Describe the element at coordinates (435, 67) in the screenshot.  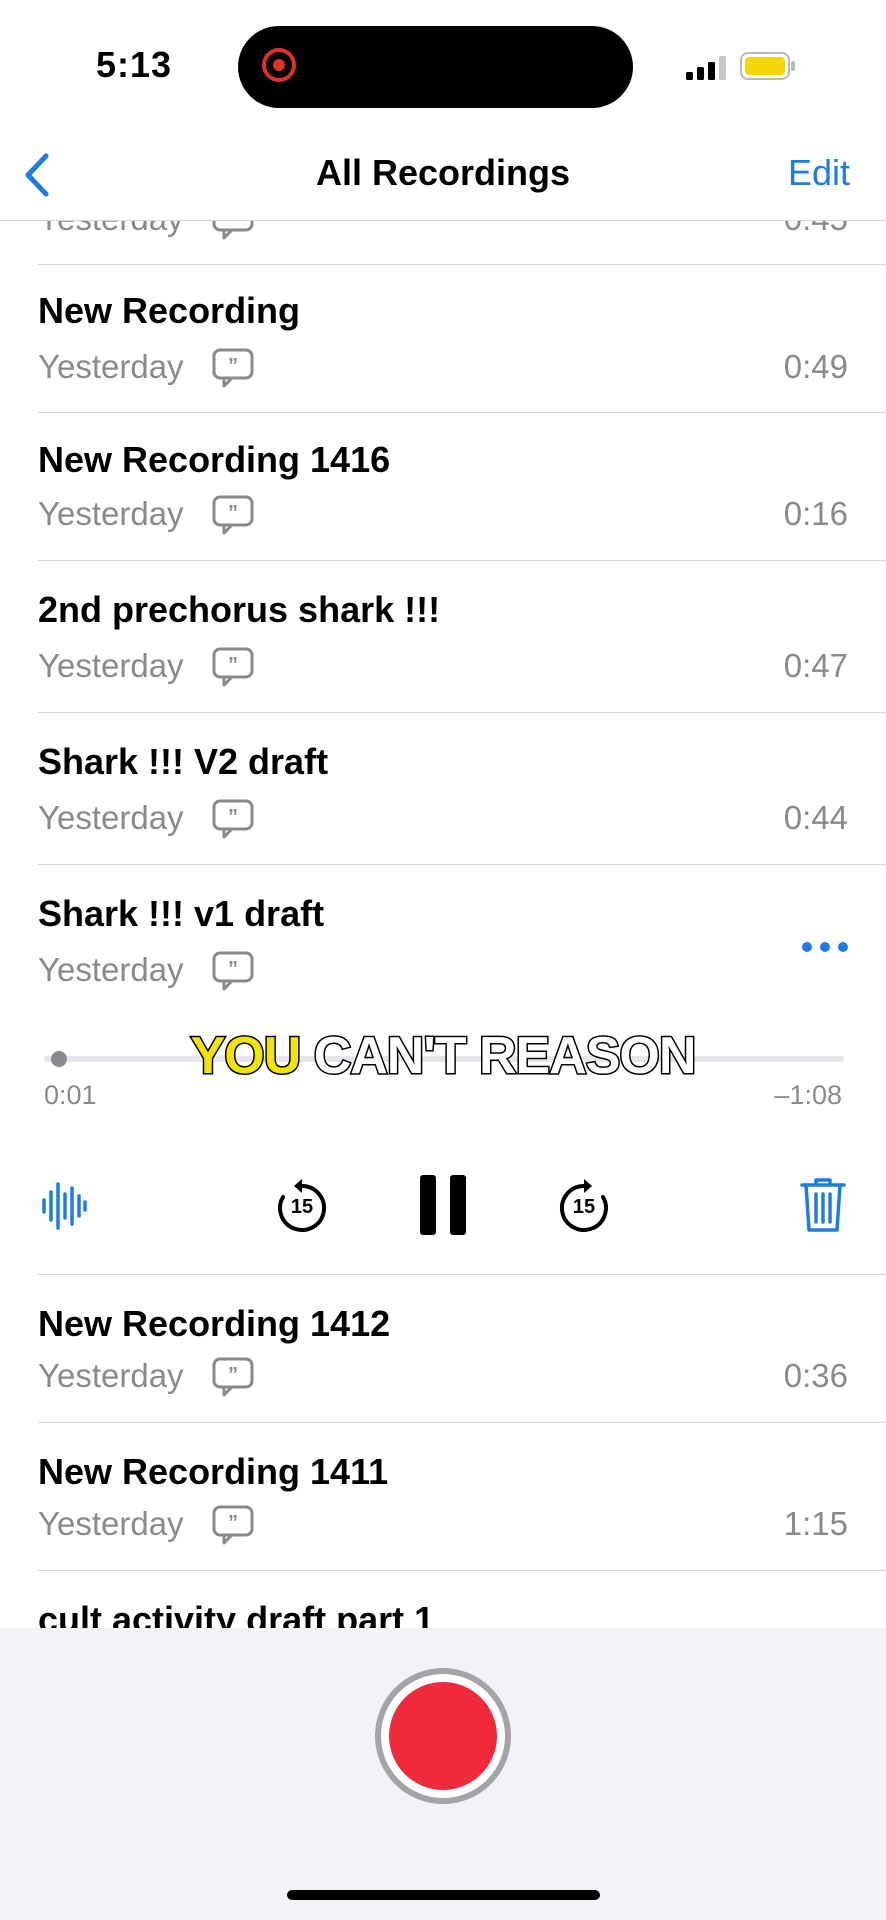
I see `dynamic-island` at that location.